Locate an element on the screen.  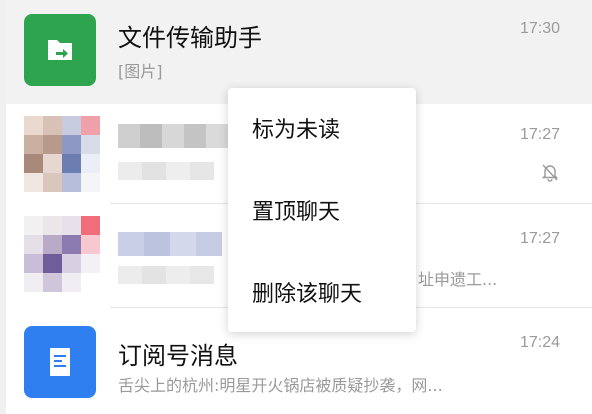
menu-pin-chat: 置顶聊天 is located at coordinates (322, 210).